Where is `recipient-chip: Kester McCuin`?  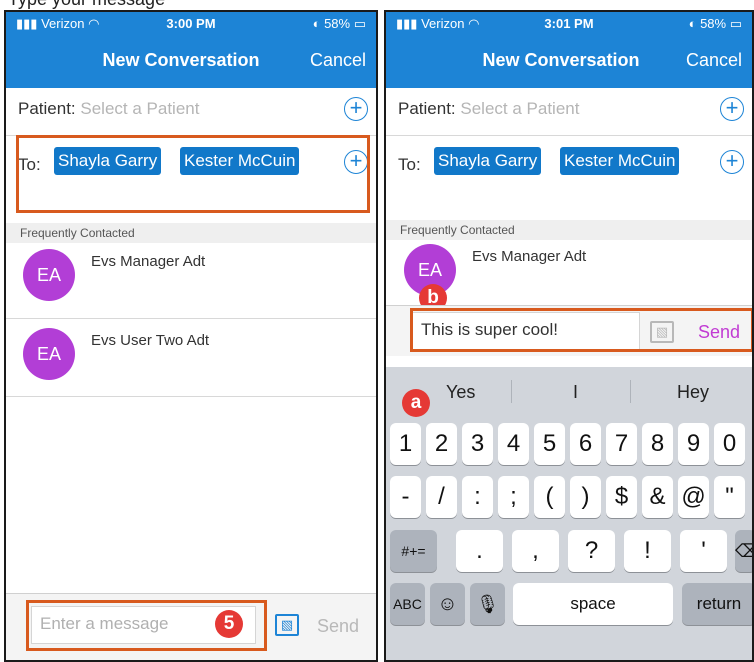 recipient-chip: Kester McCuin is located at coordinates (620, 161).